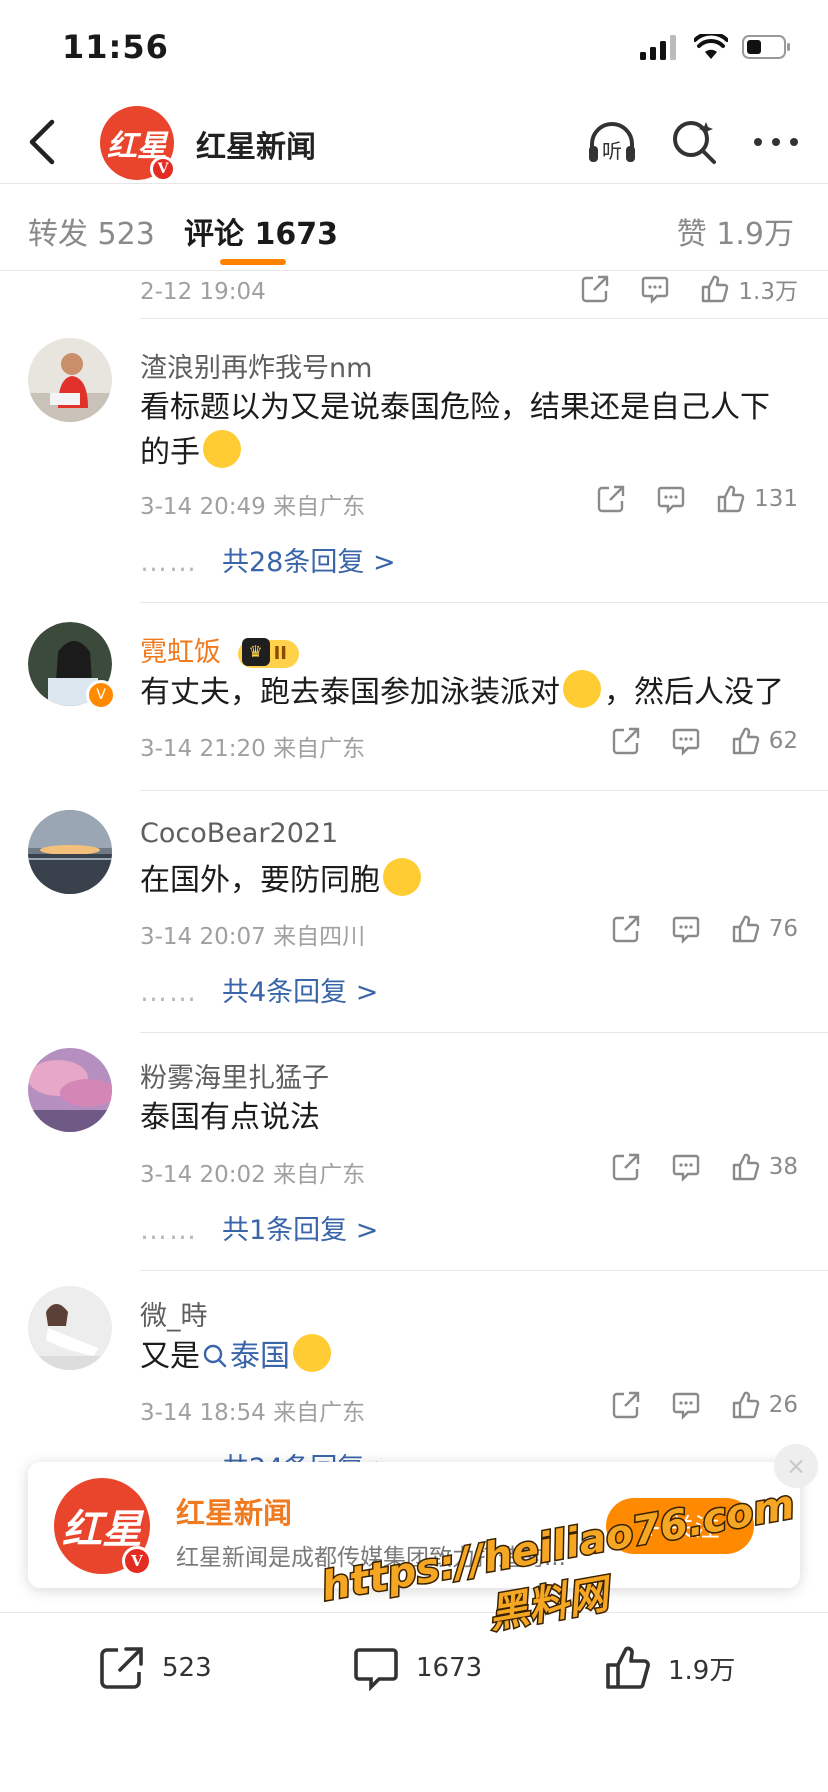  I want to click on tab-comments: 评论 1673, so click(261, 231).